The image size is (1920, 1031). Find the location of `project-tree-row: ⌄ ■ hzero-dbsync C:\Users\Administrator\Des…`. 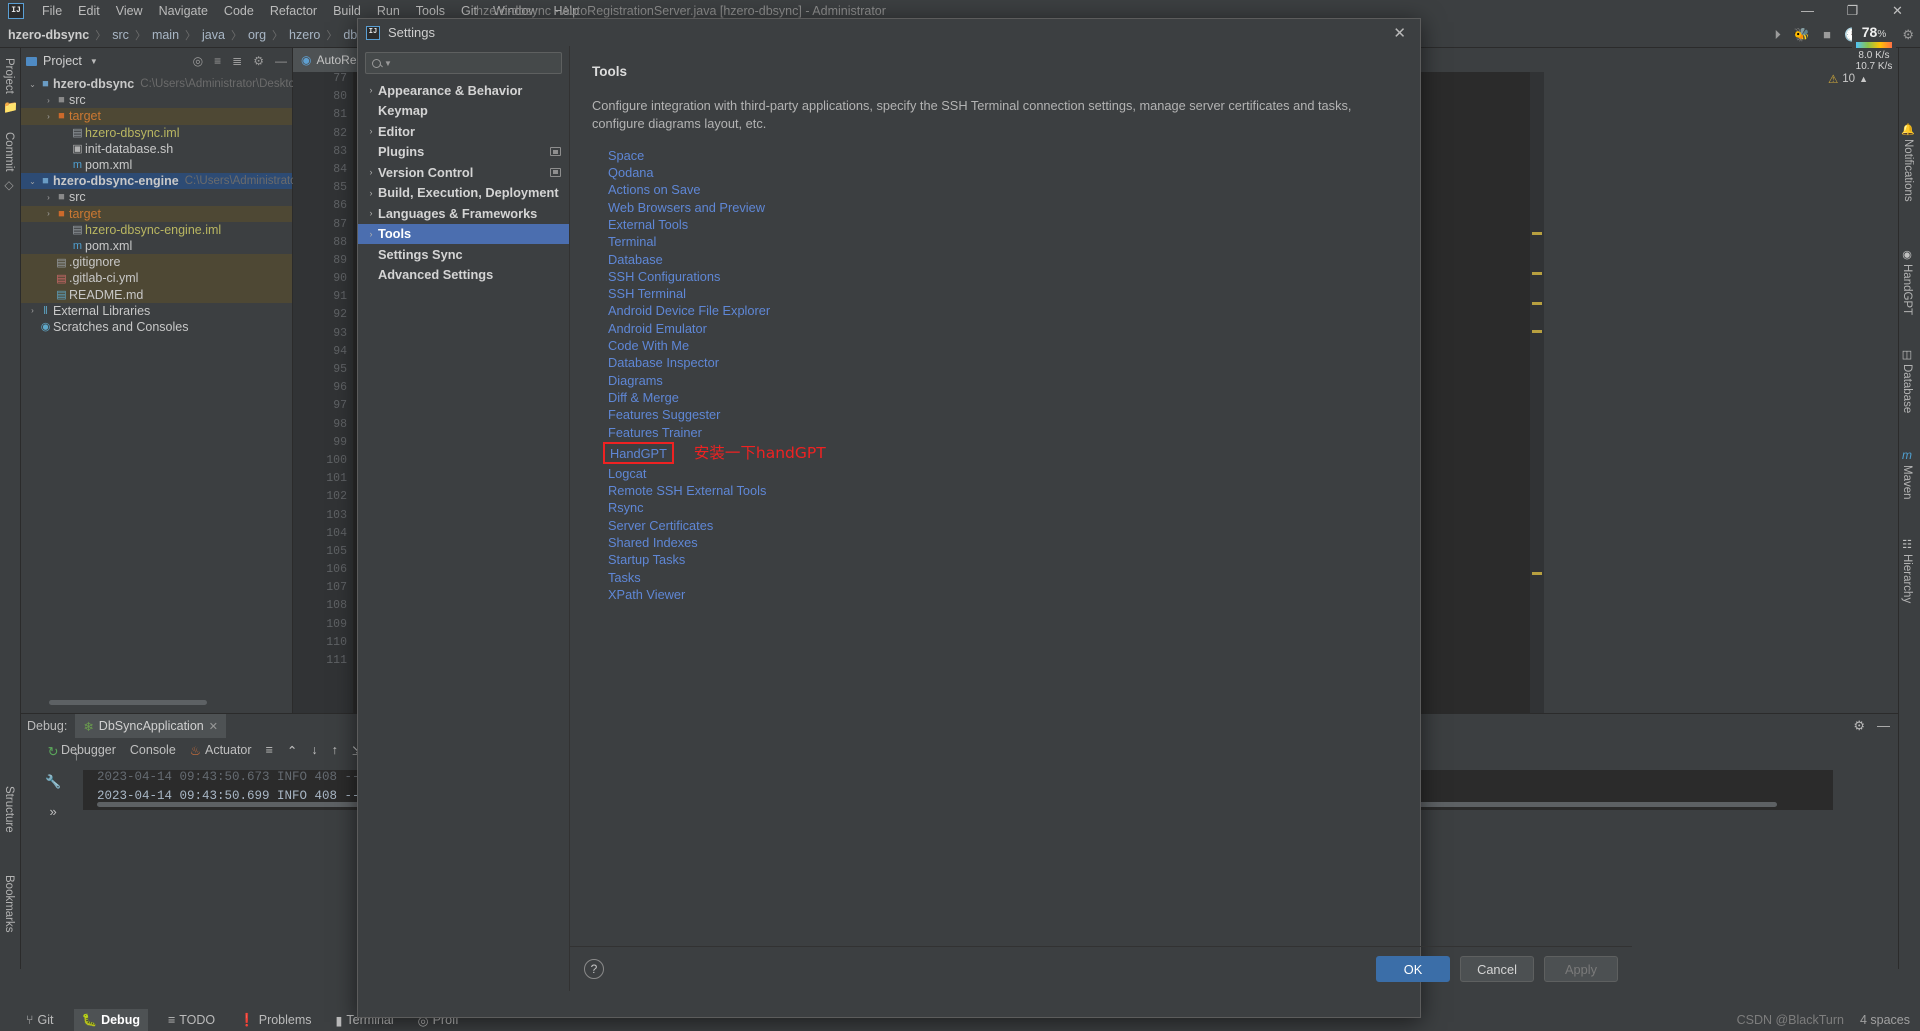

project-tree-row: ⌄ ■ hzero-dbsync C:\Users\Administrator\Des… is located at coordinates (172, 84).